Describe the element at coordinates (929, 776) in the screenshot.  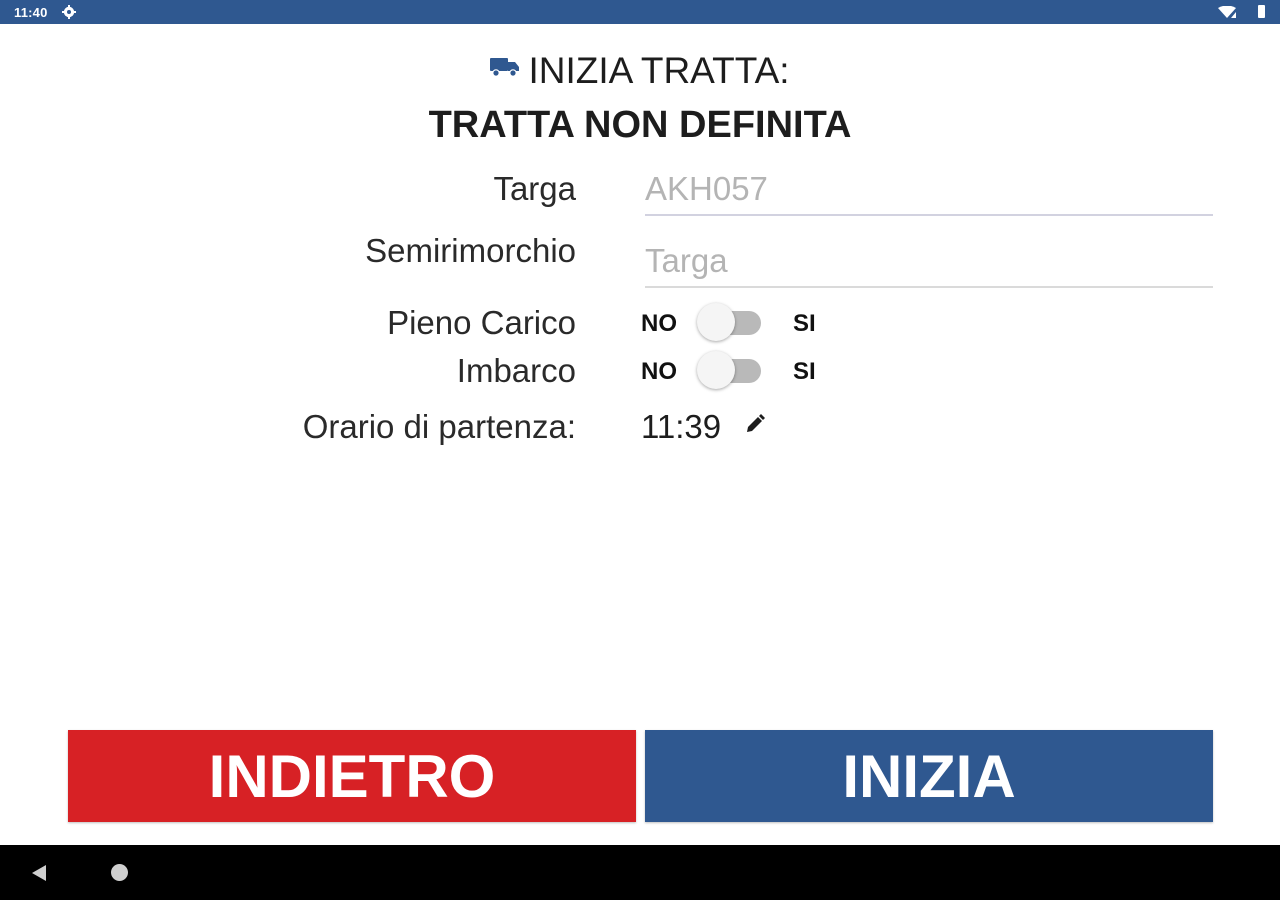
I see `inizia-button: INIZIA` at that location.